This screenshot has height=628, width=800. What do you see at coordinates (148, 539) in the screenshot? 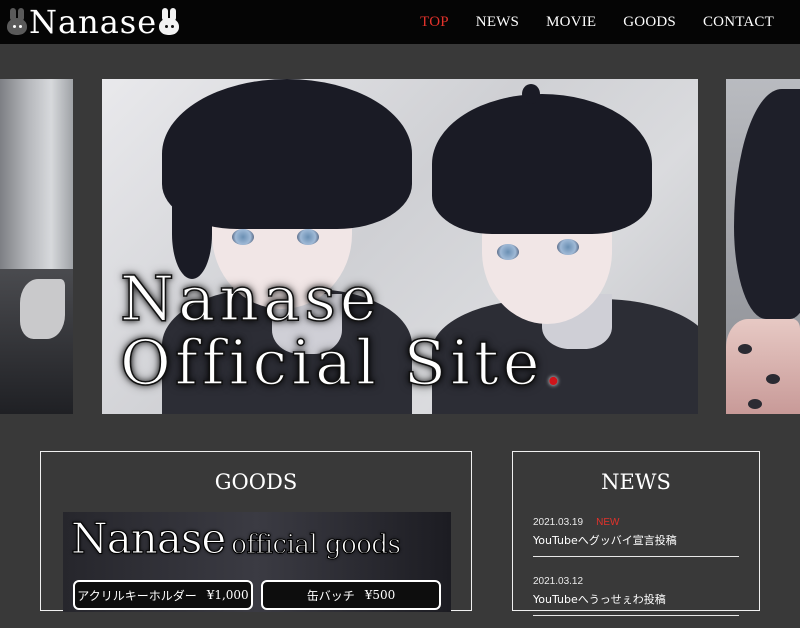
I see `goods-banner-big: Nanase` at bounding box center [148, 539].